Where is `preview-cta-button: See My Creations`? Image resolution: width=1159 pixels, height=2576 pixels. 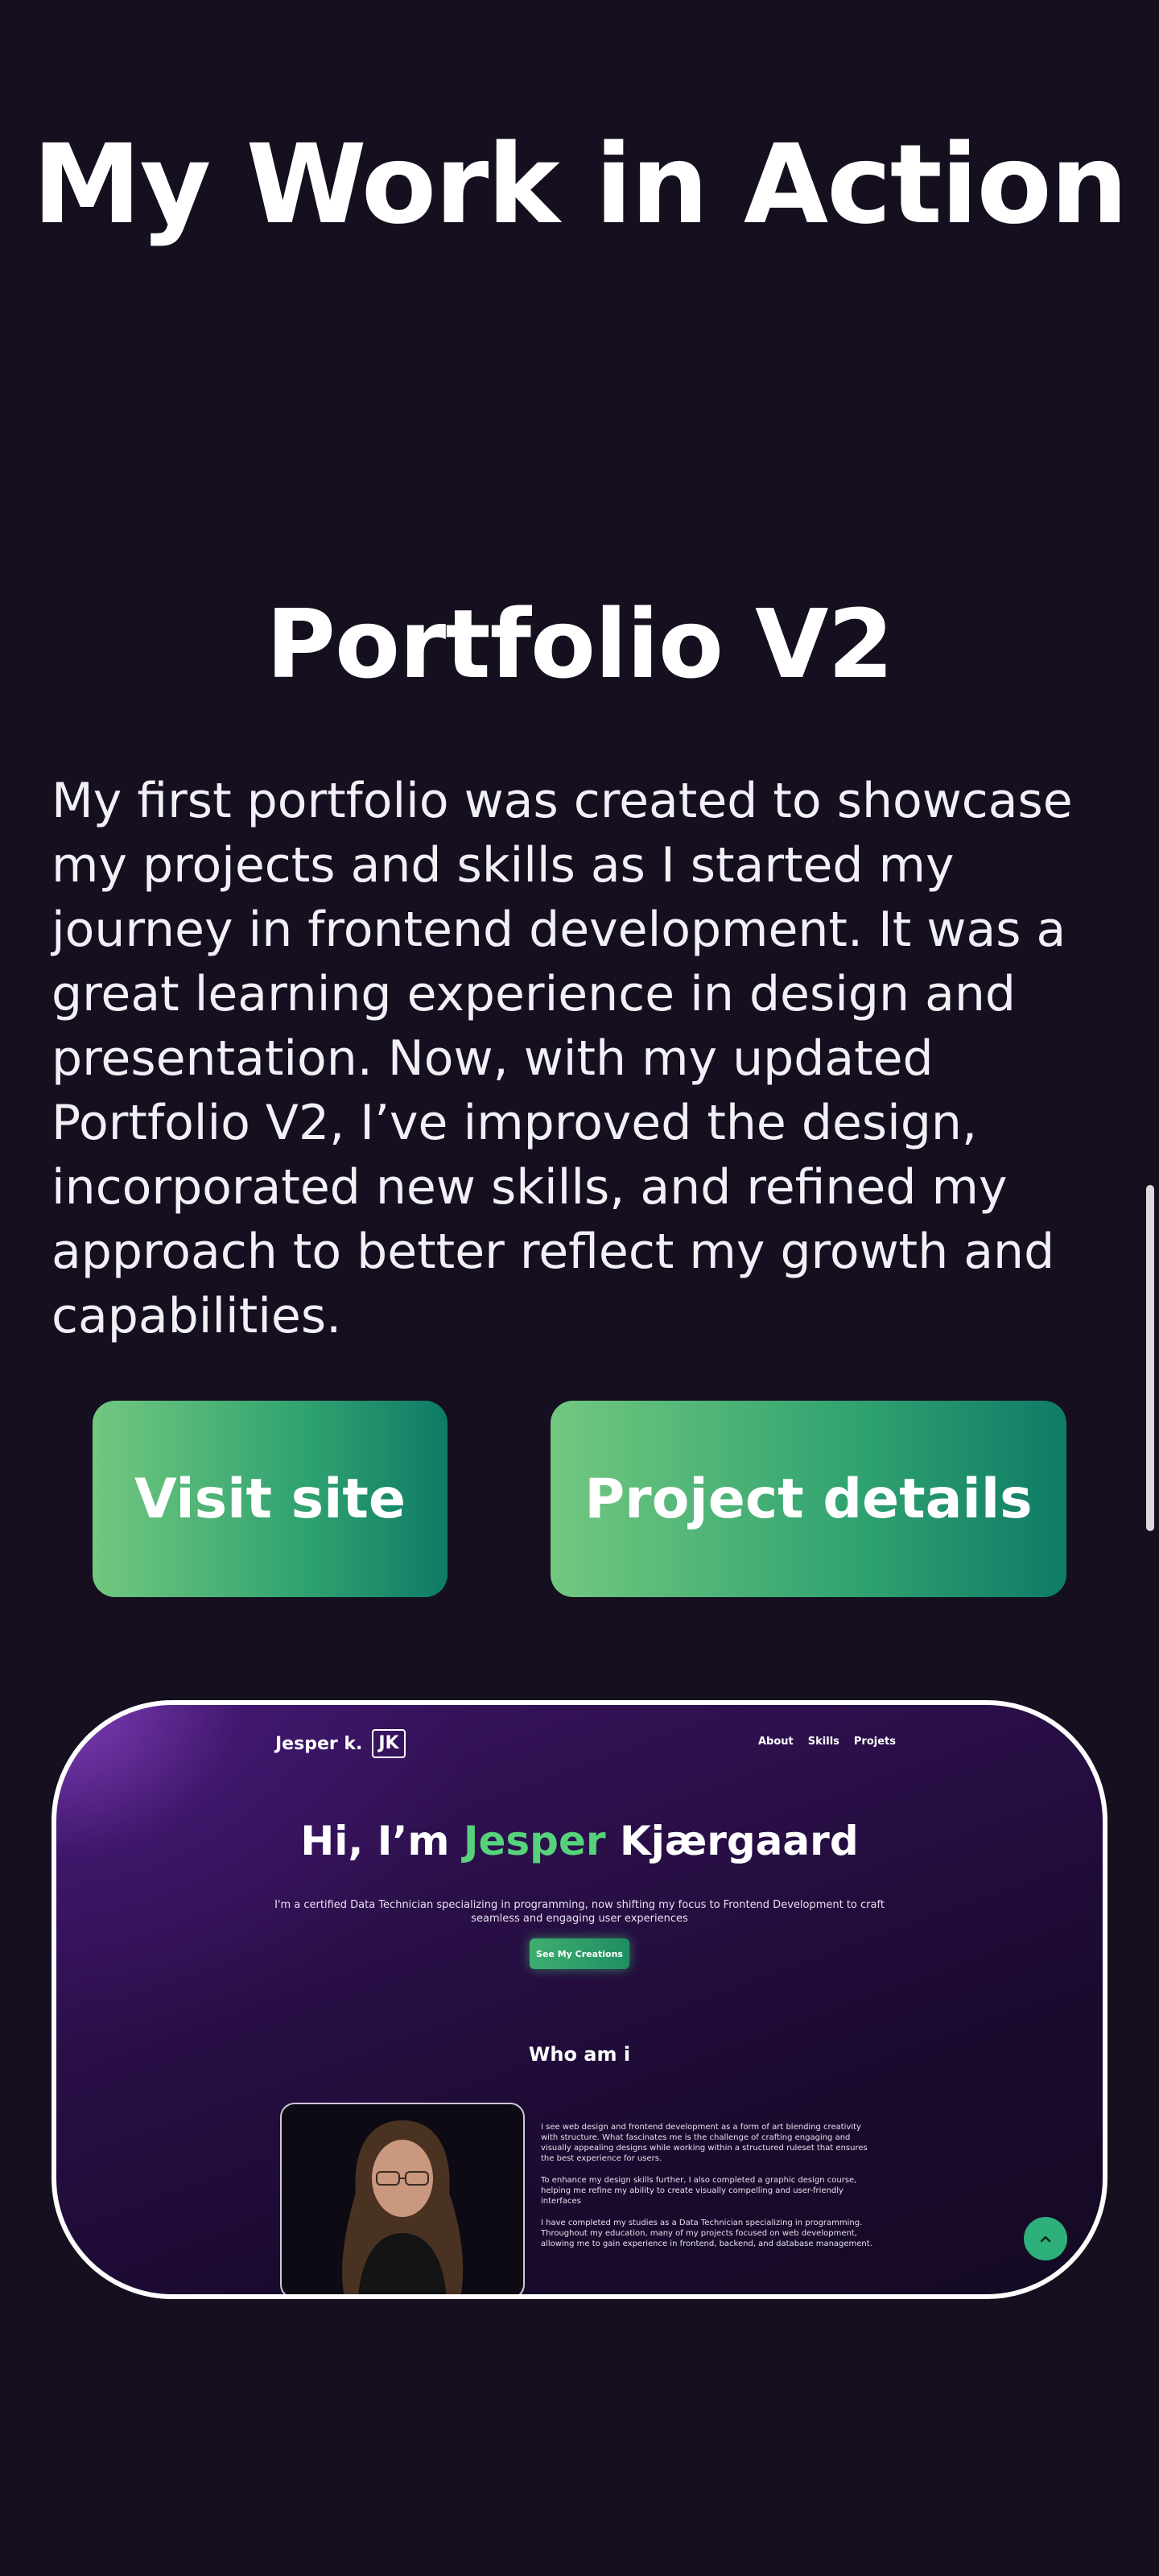 preview-cta-button: See My Creations is located at coordinates (579, 1953).